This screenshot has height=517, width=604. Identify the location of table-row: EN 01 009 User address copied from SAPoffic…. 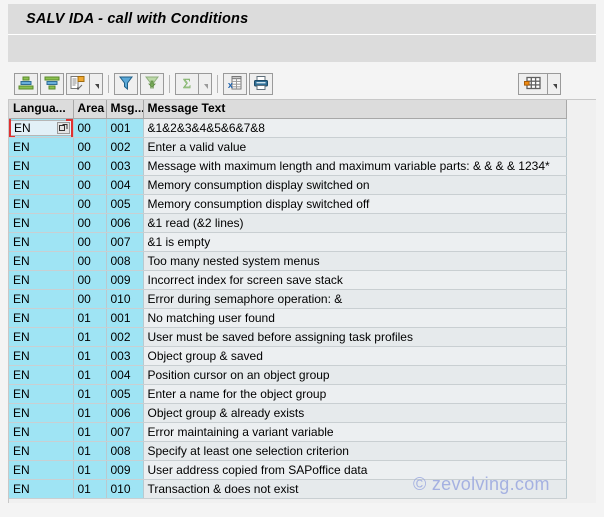
(288, 470).